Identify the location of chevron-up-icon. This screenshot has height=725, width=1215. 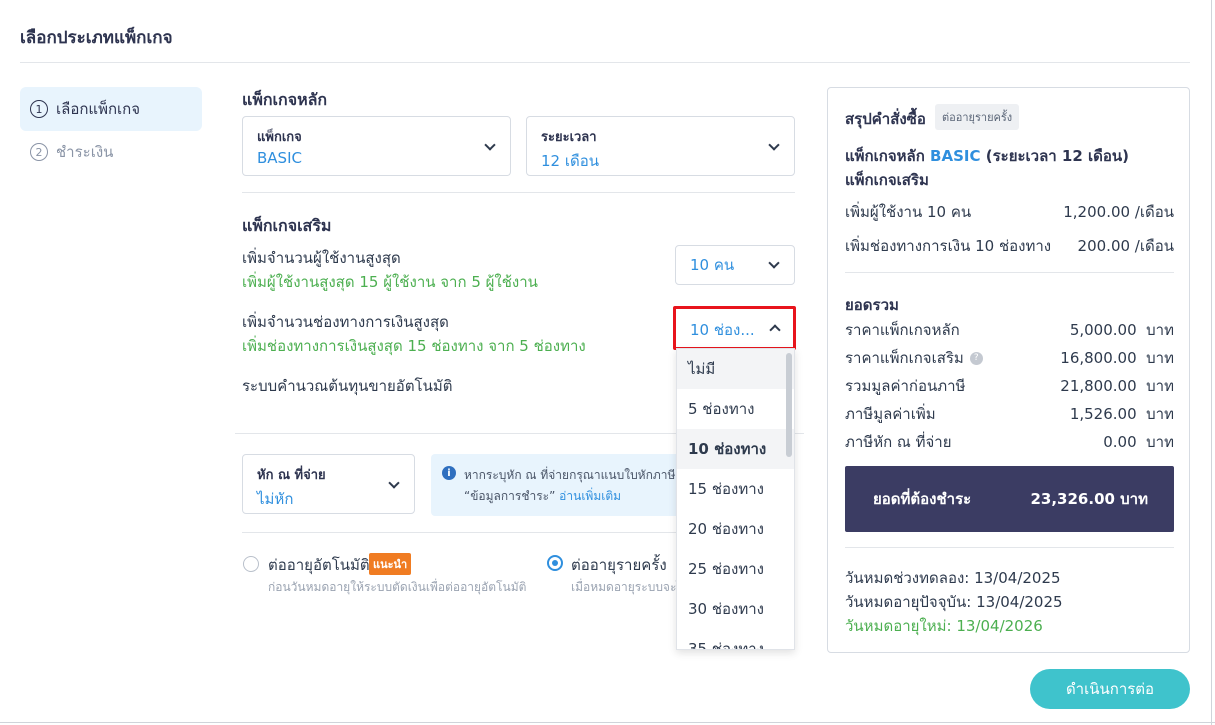
(775, 330).